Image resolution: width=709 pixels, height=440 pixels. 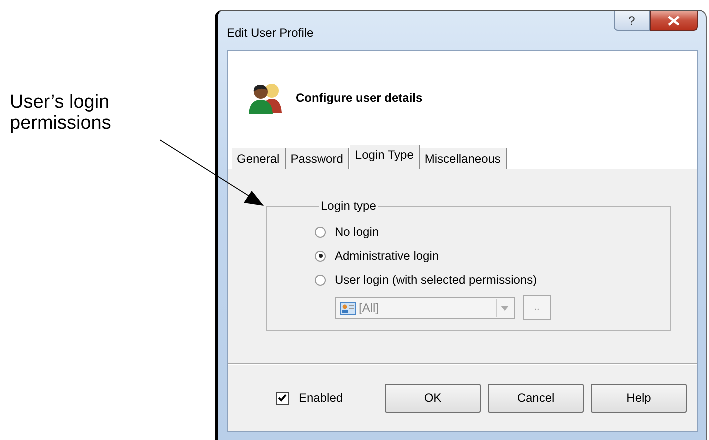 I want to click on close-icon, so click(x=674, y=21).